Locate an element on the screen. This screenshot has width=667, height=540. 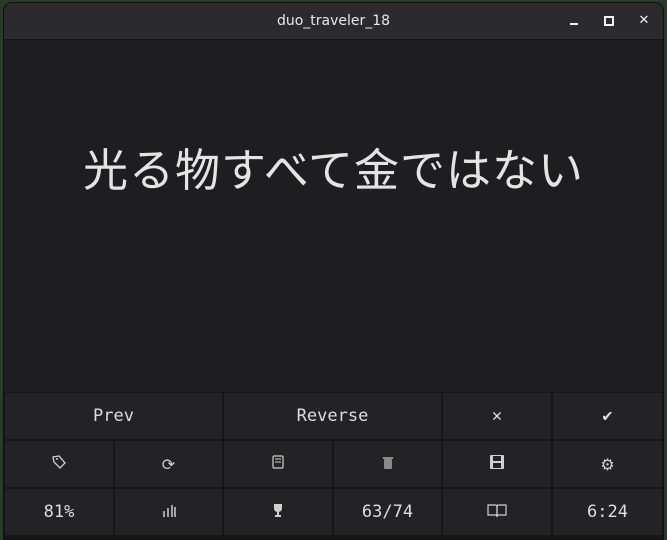
close-icon: ✕ is located at coordinates (644, 21).